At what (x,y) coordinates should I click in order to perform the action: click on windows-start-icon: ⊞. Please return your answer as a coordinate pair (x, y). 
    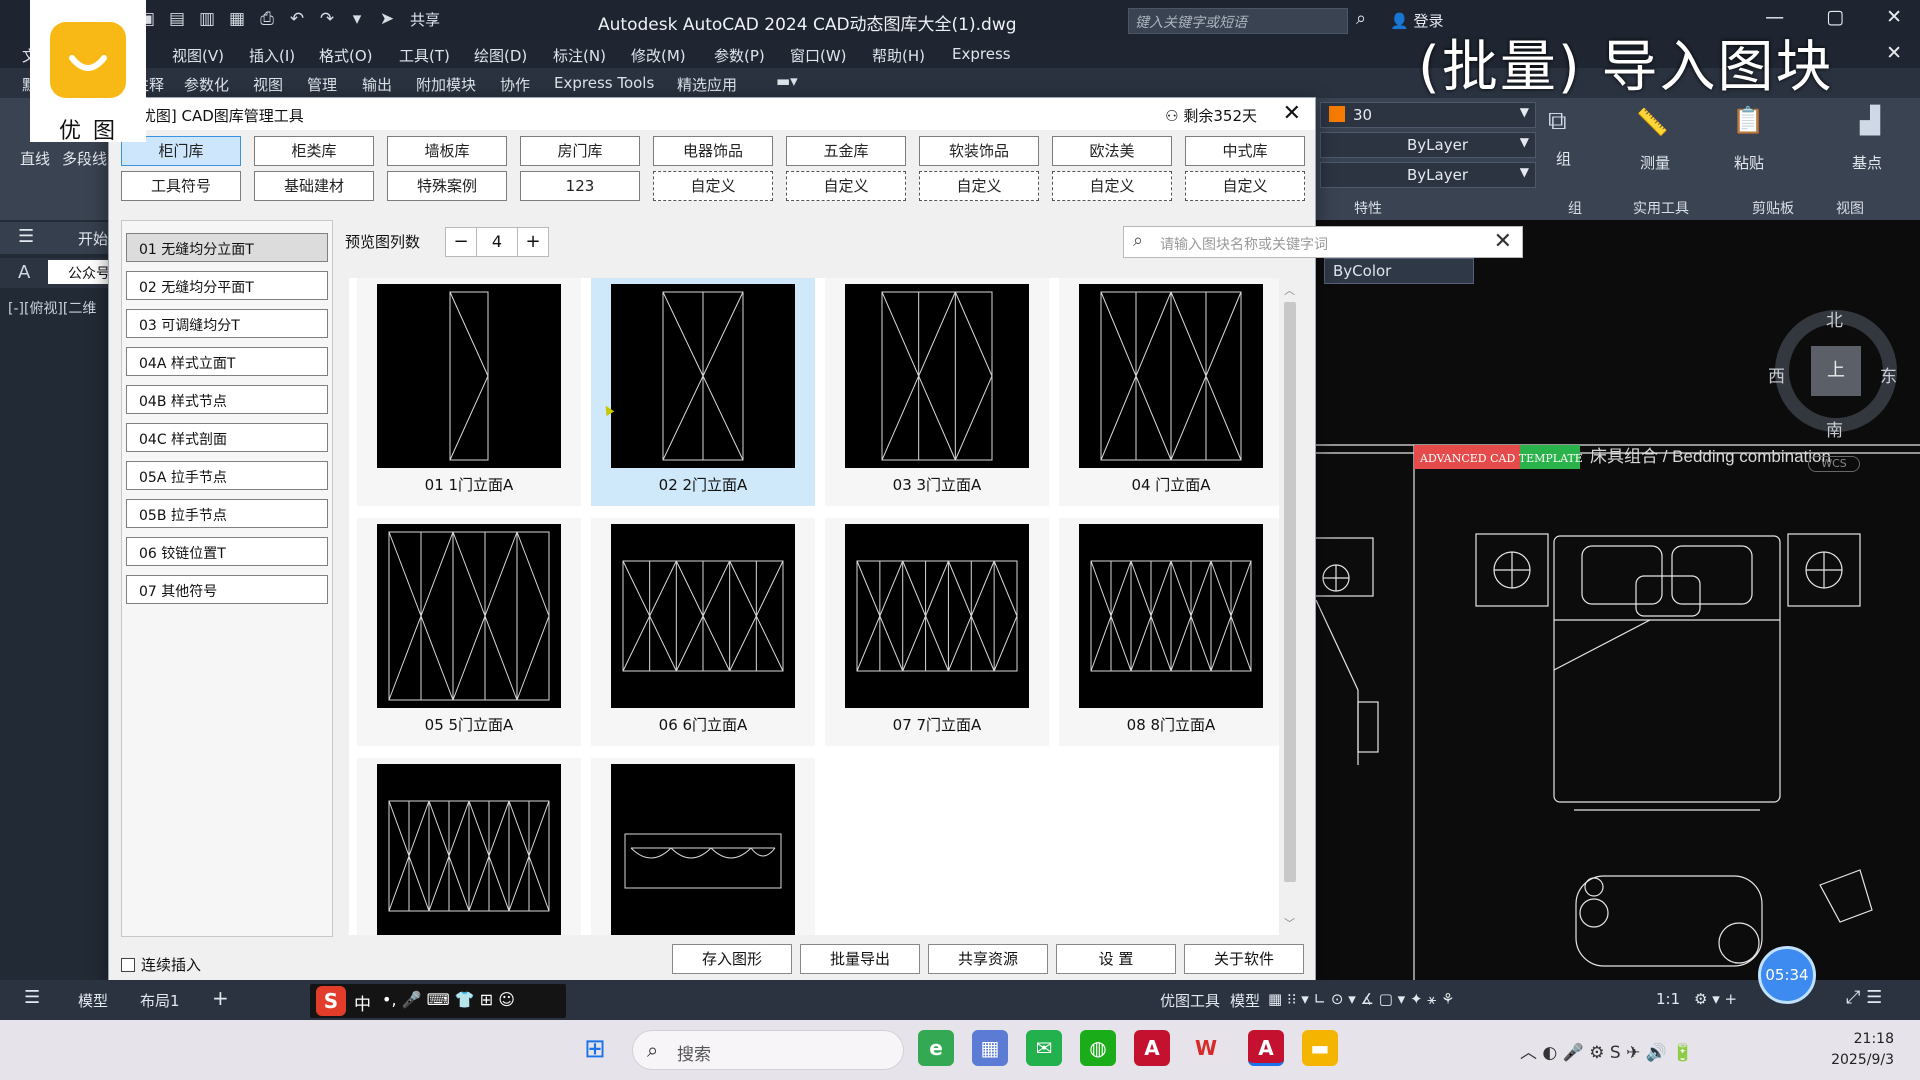
    Looking at the image, I should click on (595, 1049).